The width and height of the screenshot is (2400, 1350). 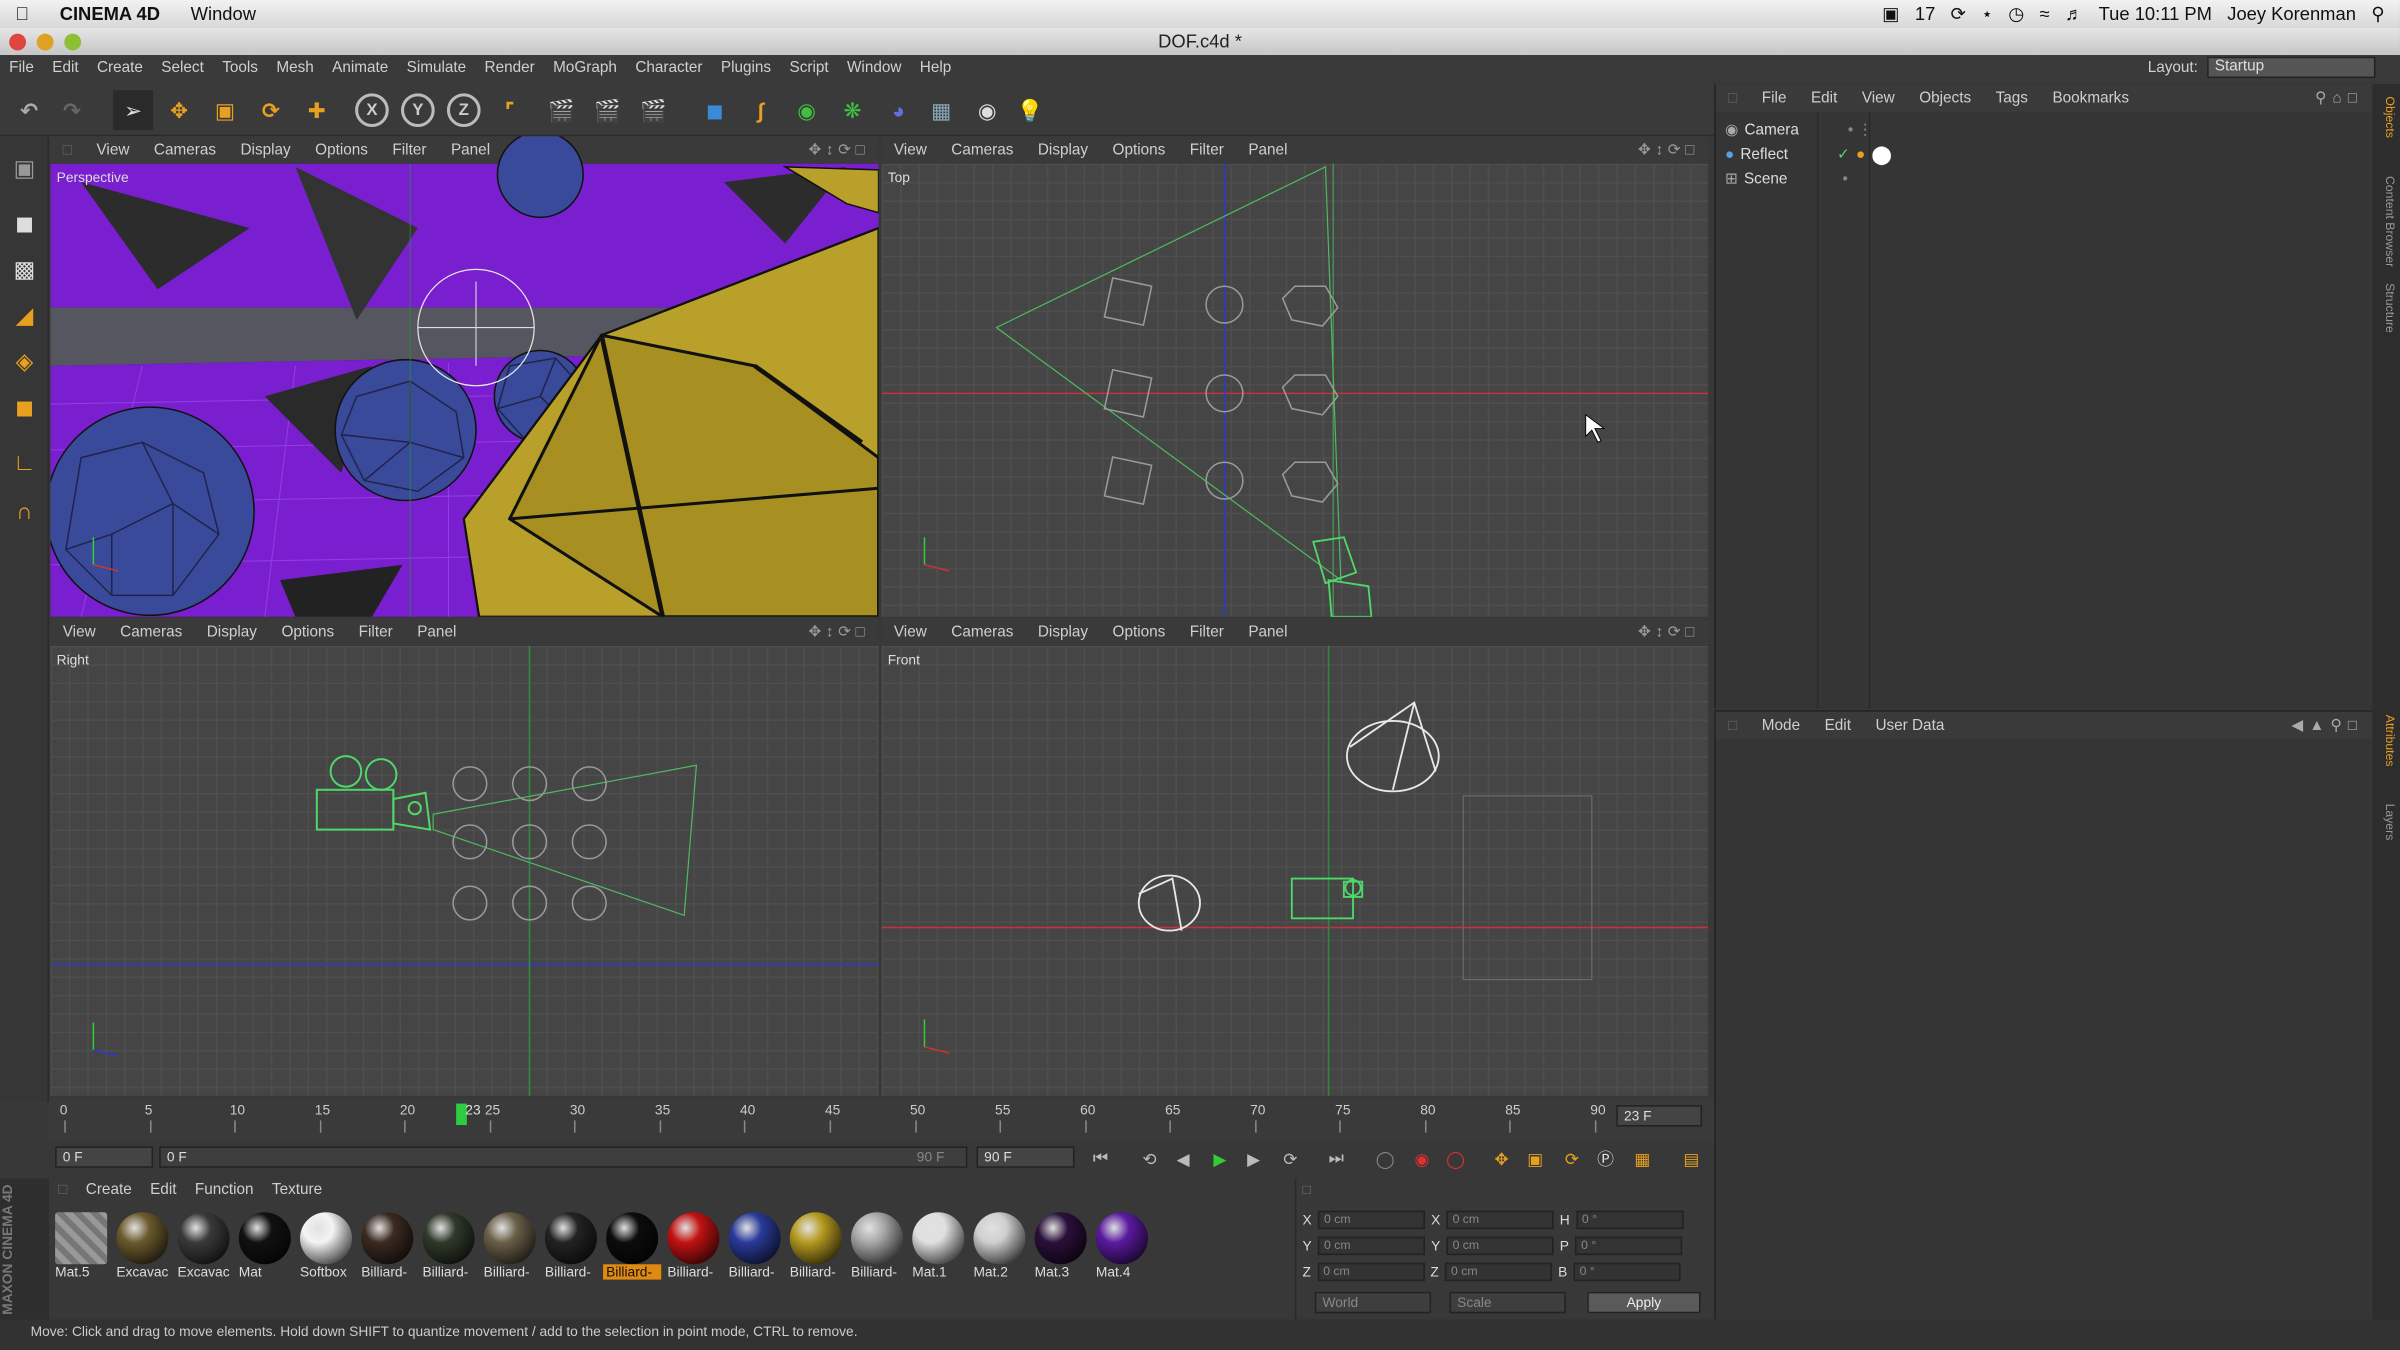 What do you see at coordinates (669, 68) in the screenshot?
I see `menu-character: Character` at bounding box center [669, 68].